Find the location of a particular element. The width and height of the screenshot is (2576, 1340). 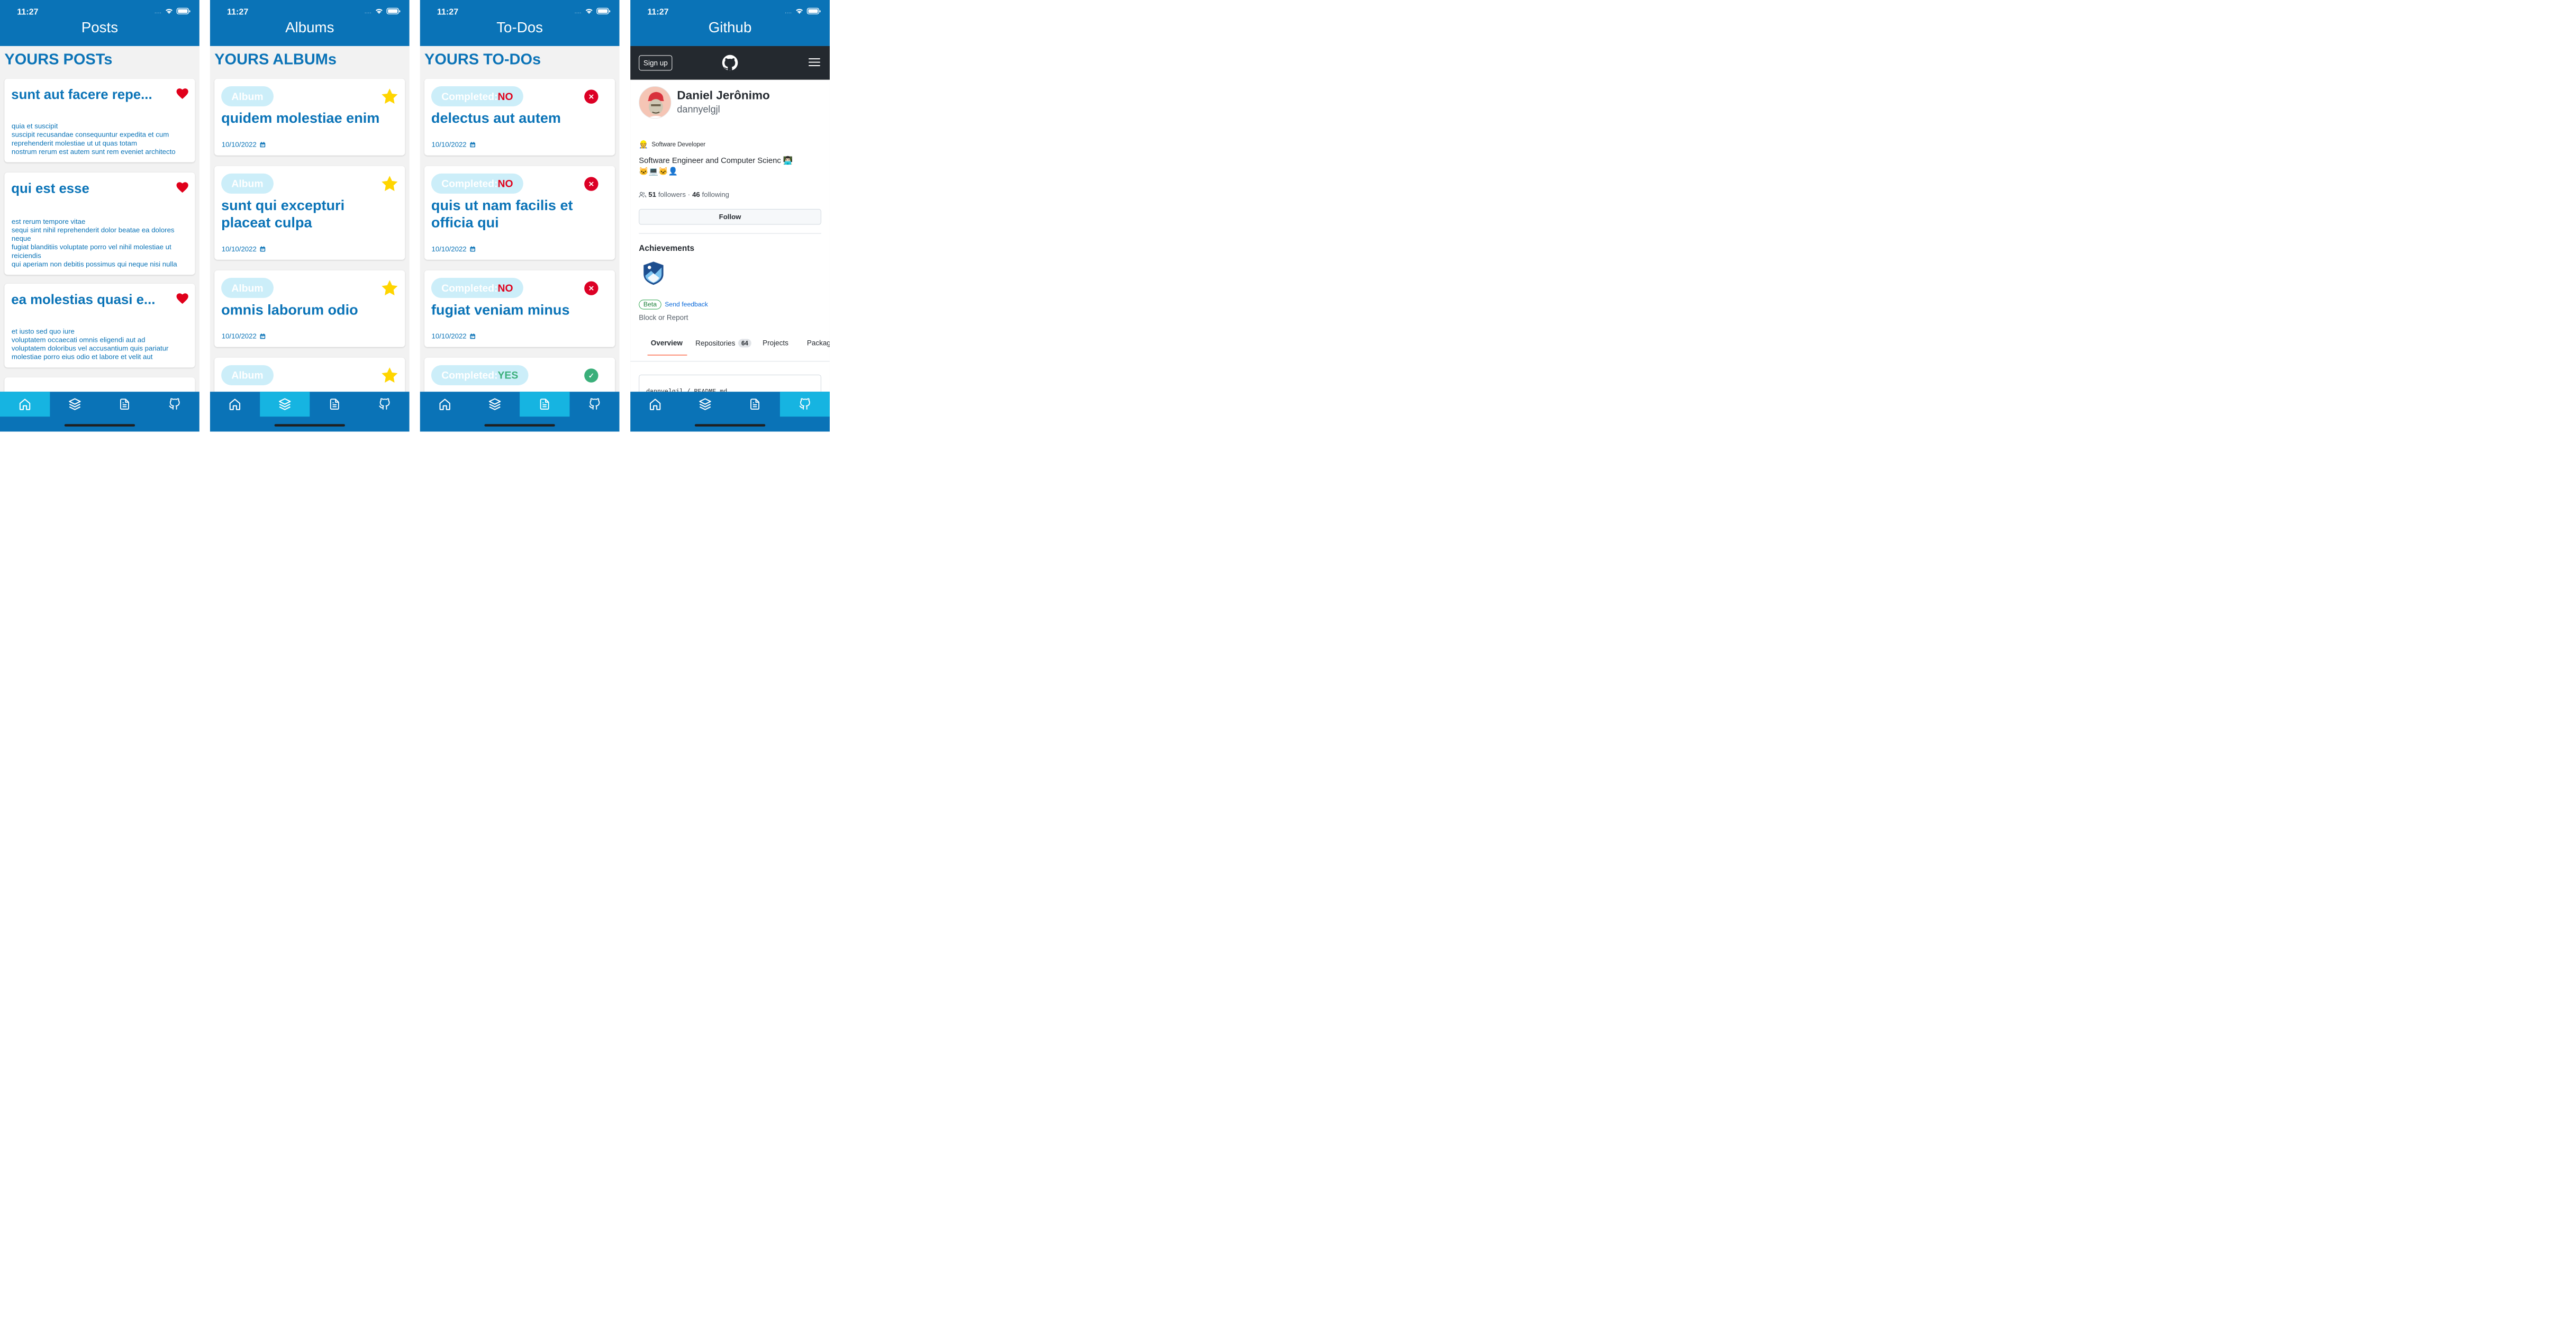

tab-packages: Packag is located at coordinates (818, 343).